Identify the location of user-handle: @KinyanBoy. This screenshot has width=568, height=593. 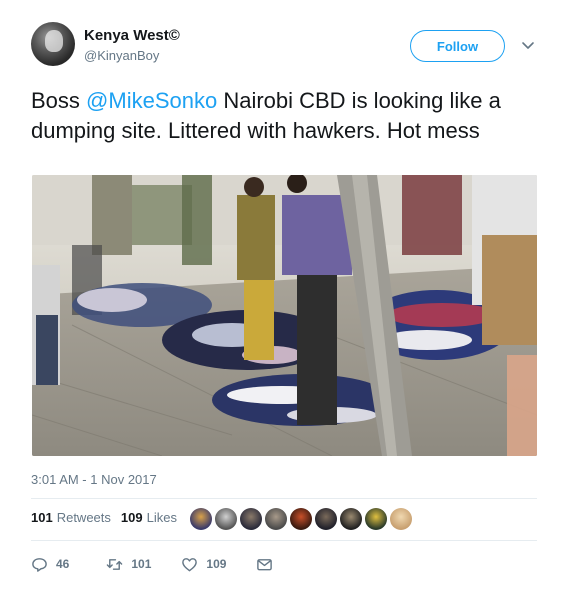
(121, 55).